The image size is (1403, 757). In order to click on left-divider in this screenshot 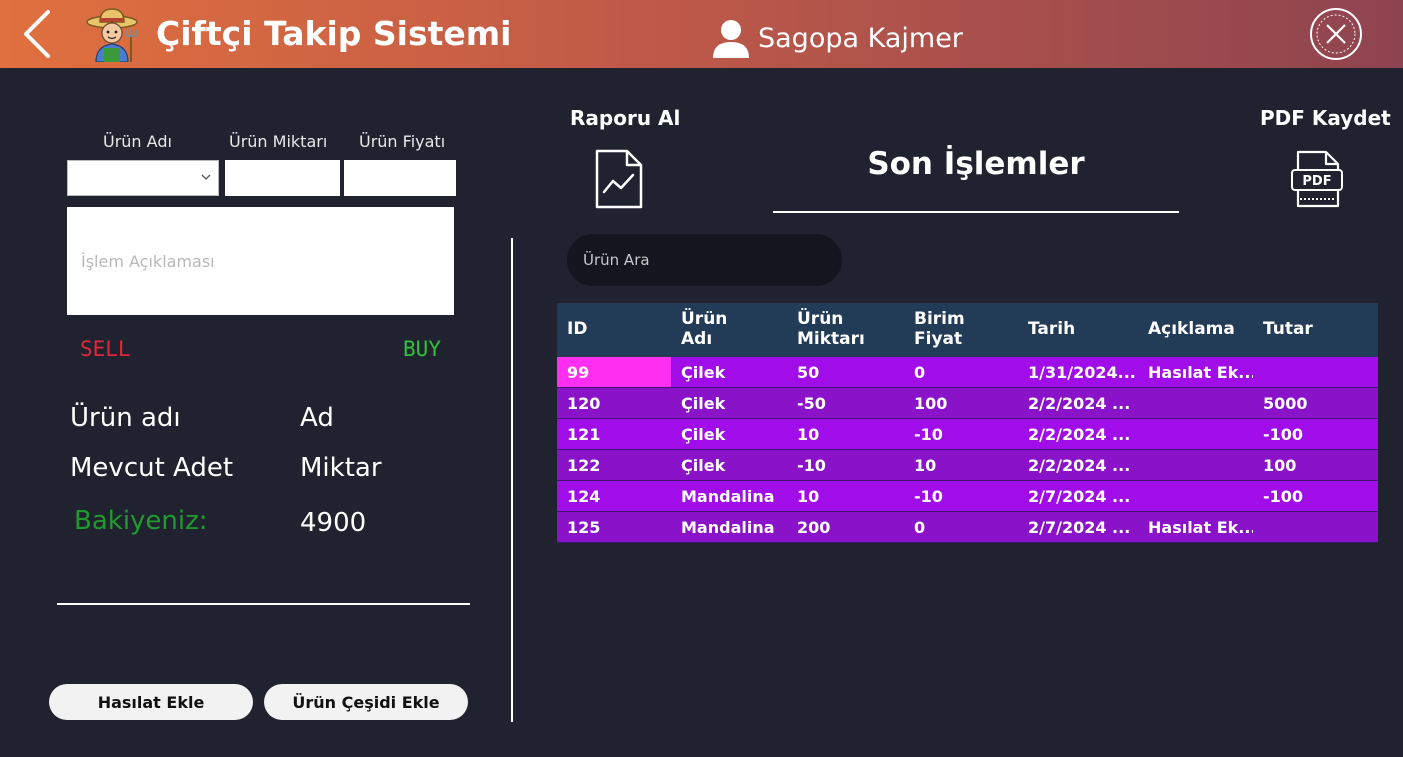, I will do `click(263, 604)`.